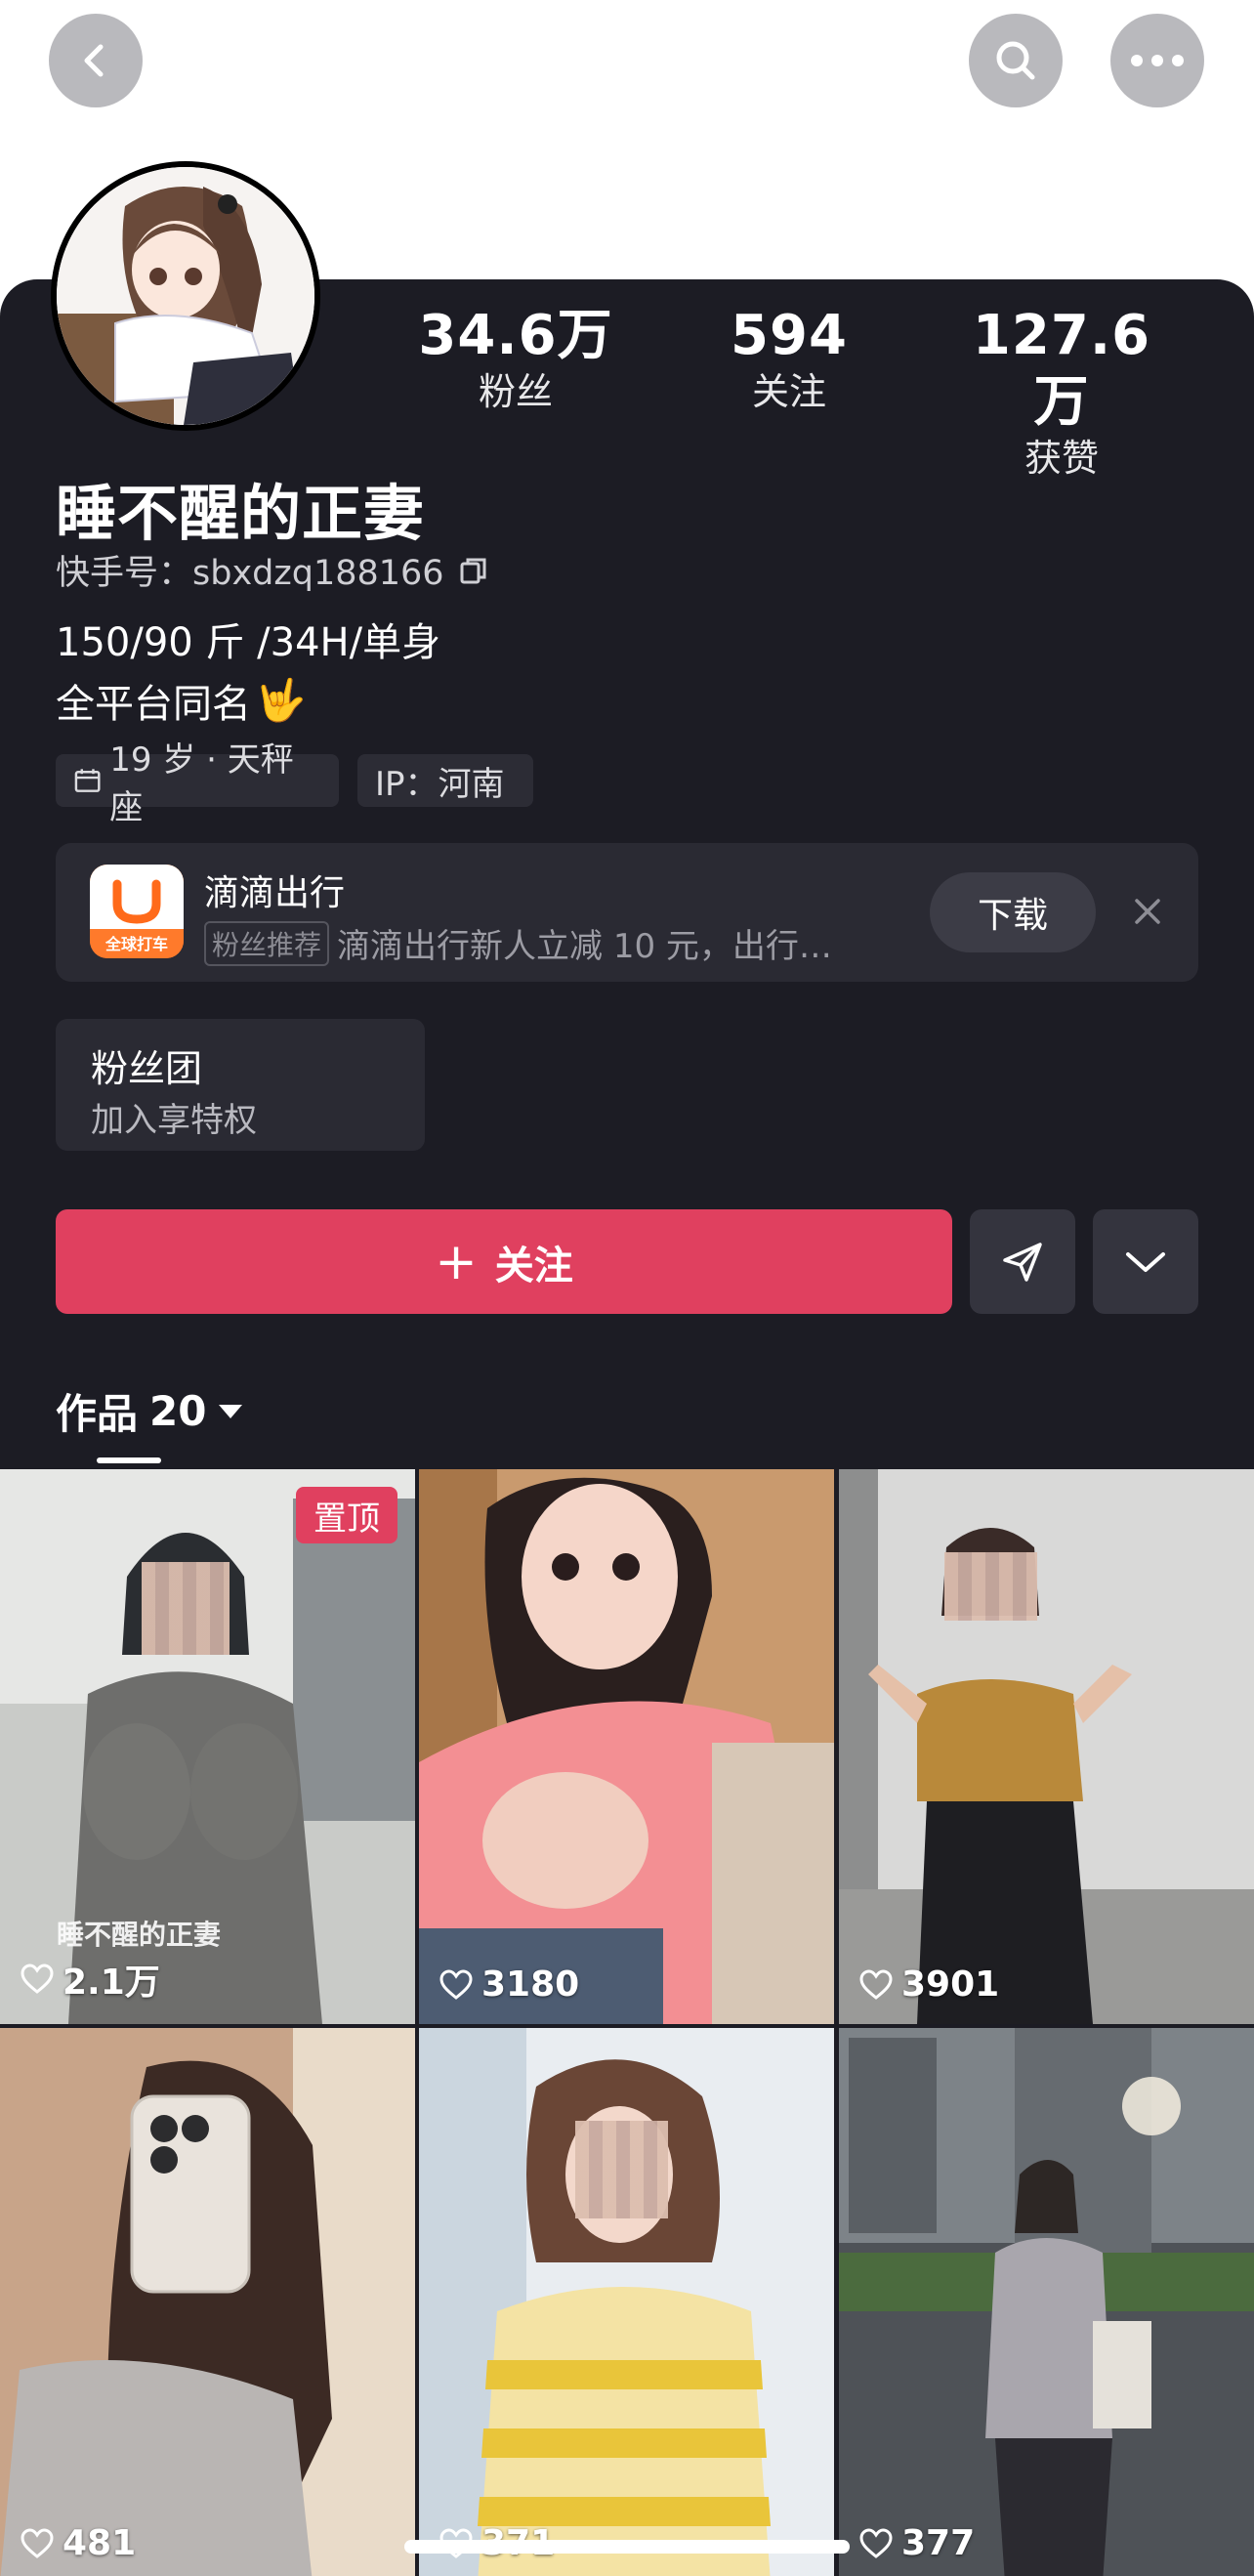 The height and width of the screenshot is (2576, 1254). I want to click on ip-tag-label: IP：河南, so click(440, 784).